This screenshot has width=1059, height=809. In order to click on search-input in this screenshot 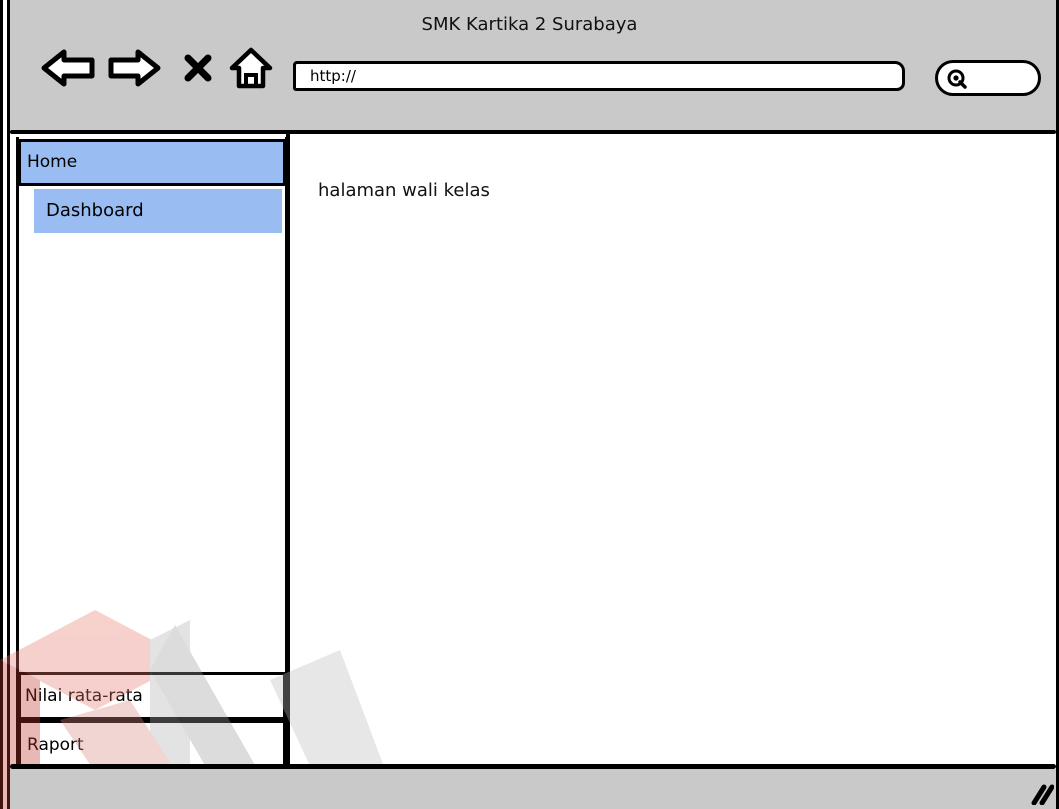, I will do `click(988, 78)`.